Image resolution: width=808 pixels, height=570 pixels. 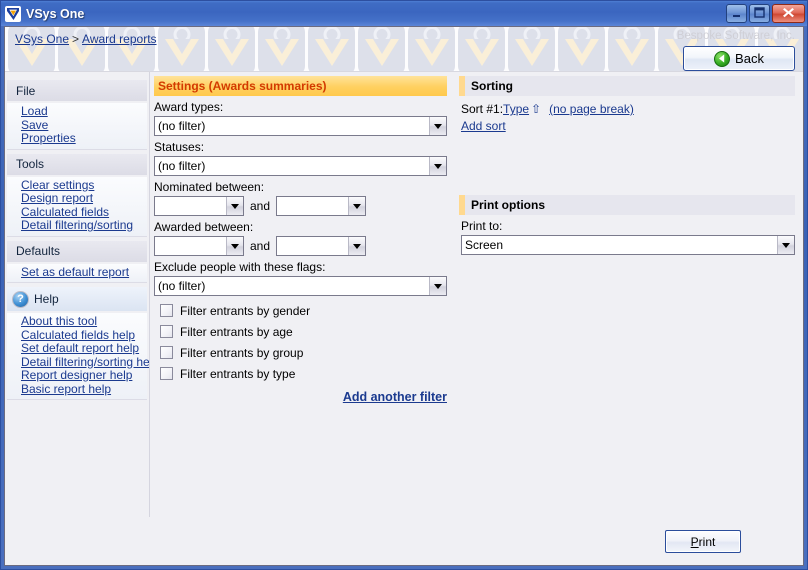 I want to click on sort-entry-1: Sort #1:Type ⇧ (no page break), so click(x=629, y=106).